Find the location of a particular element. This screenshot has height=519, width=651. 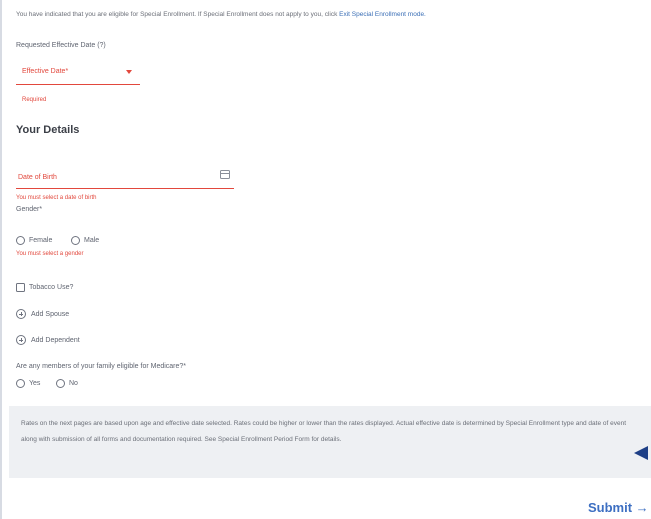

medicare-option-label: Yes is located at coordinates (35, 383).